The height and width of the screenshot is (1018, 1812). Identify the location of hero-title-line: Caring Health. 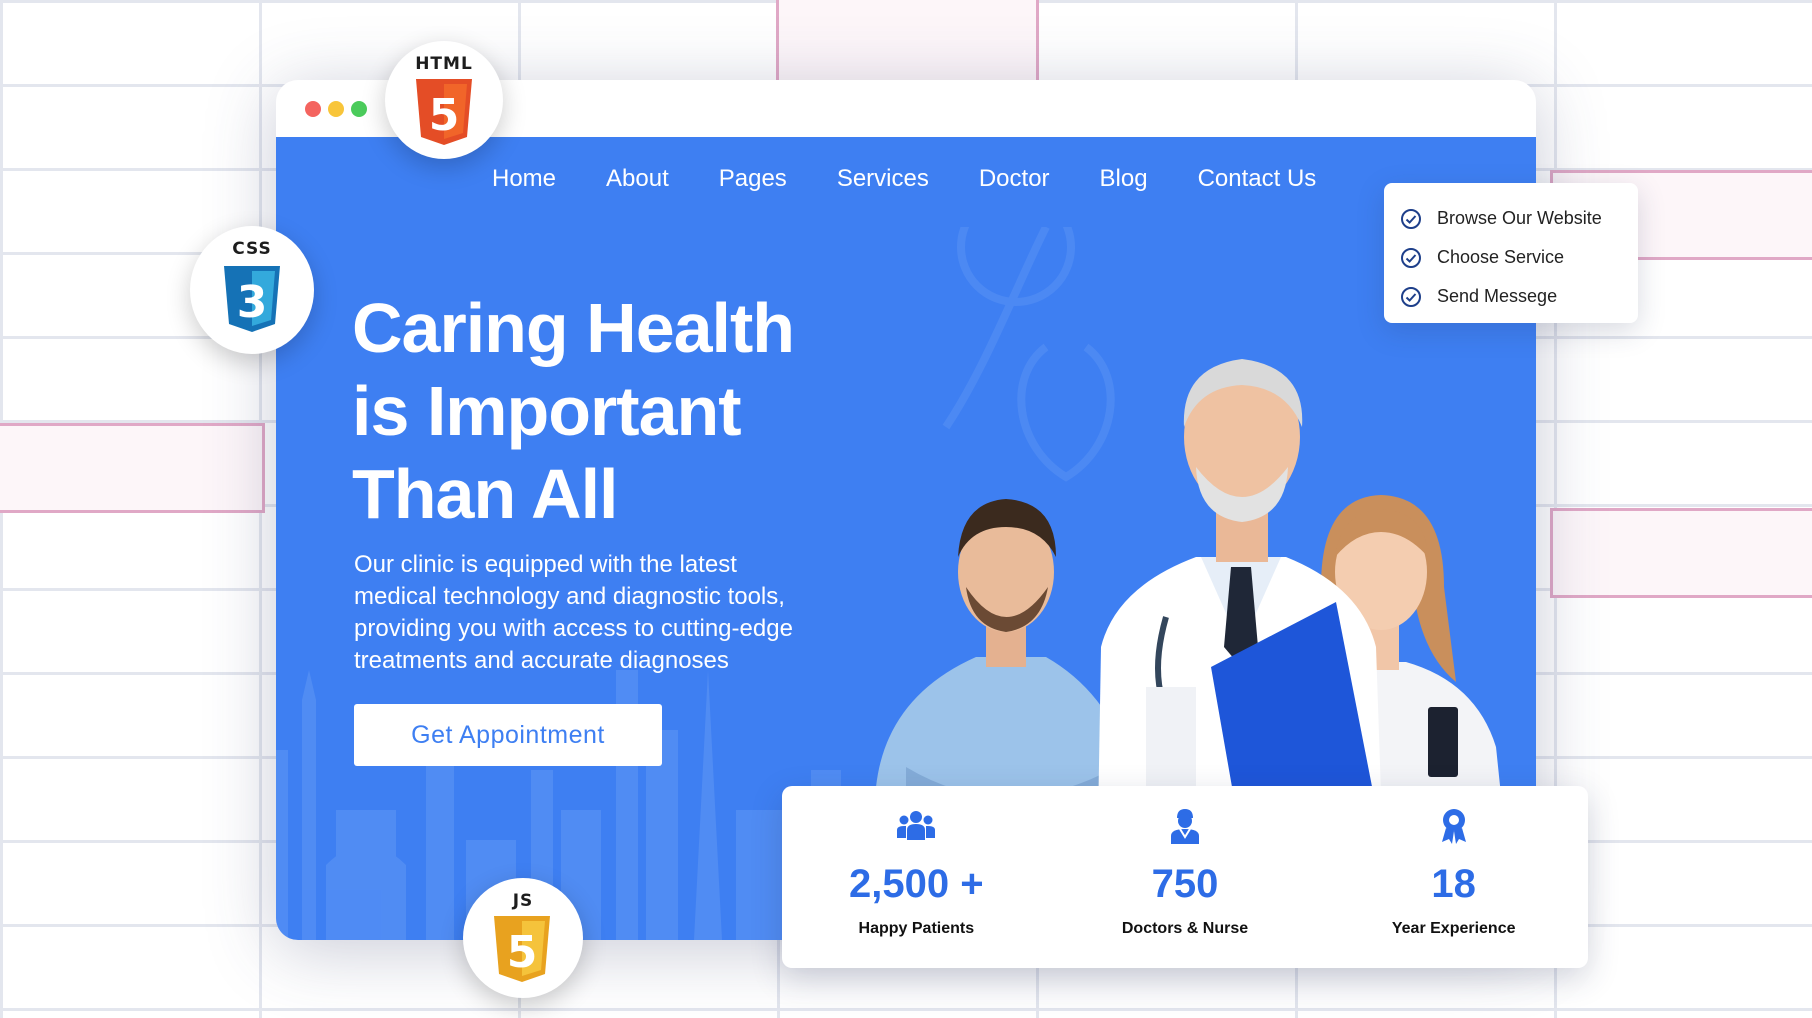
(573, 328).